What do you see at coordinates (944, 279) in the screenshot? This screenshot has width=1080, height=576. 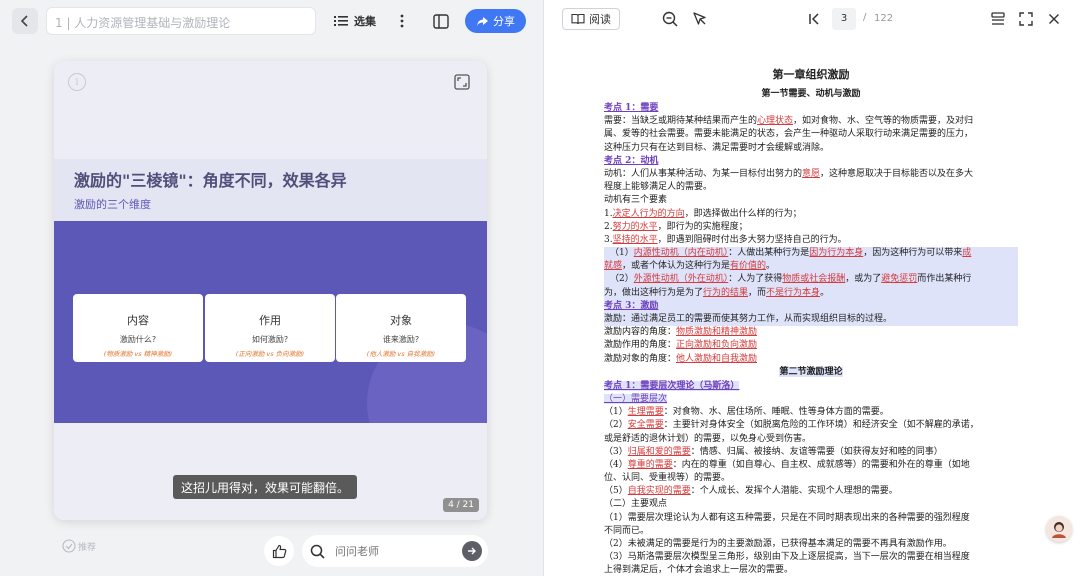 I see `doc-text: 而作出某种行` at bounding box center [944, 279].